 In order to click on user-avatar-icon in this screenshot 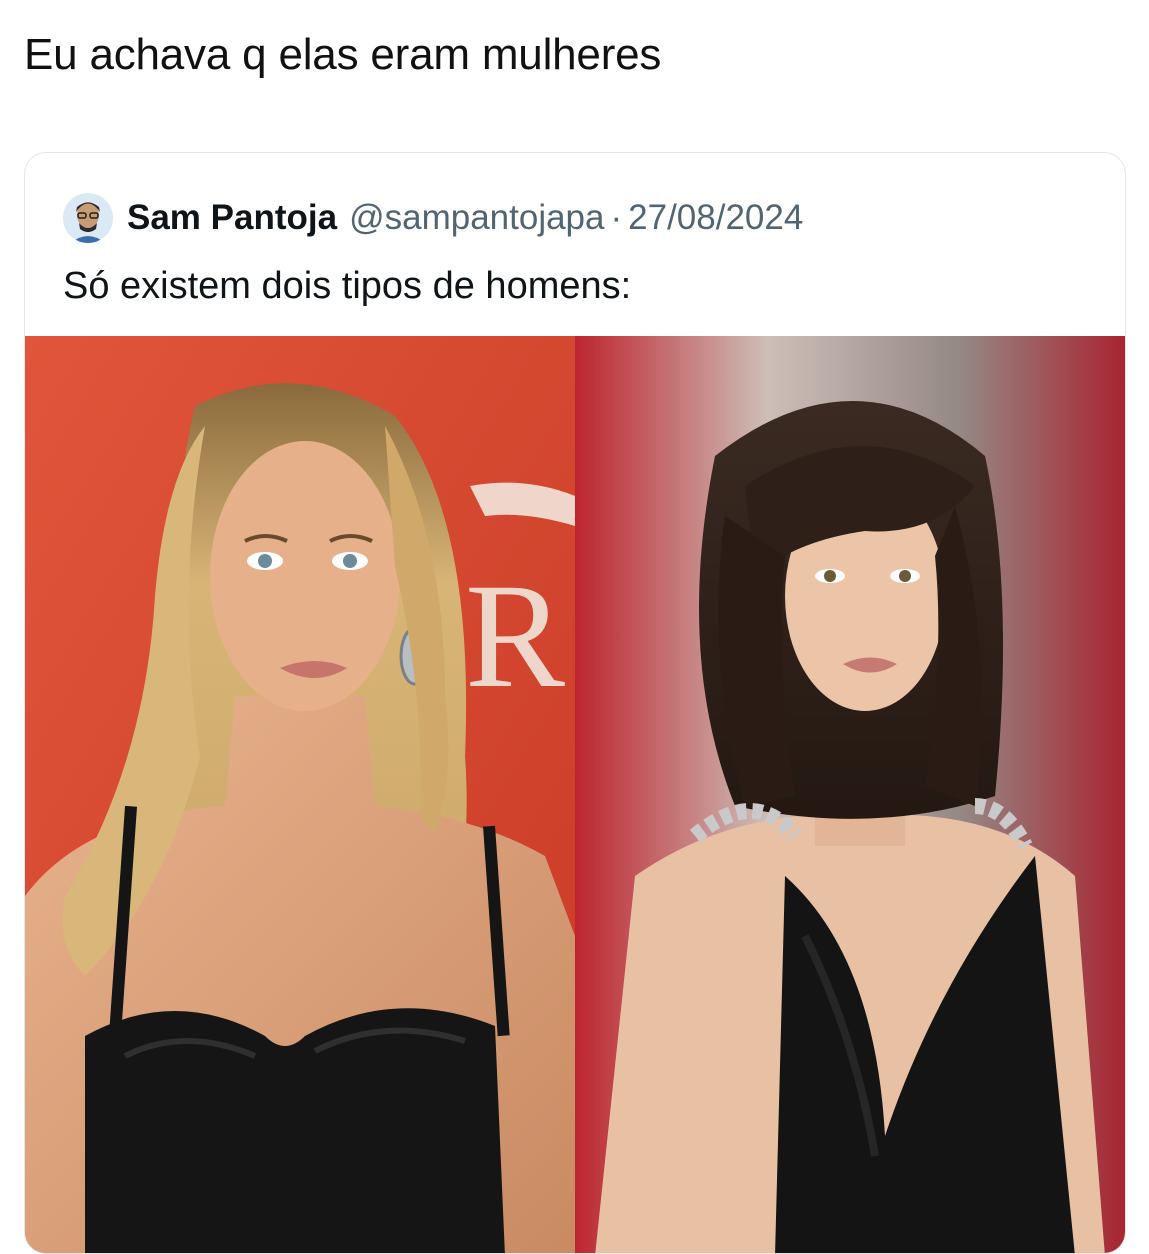, I will do `click(88, 218)`.